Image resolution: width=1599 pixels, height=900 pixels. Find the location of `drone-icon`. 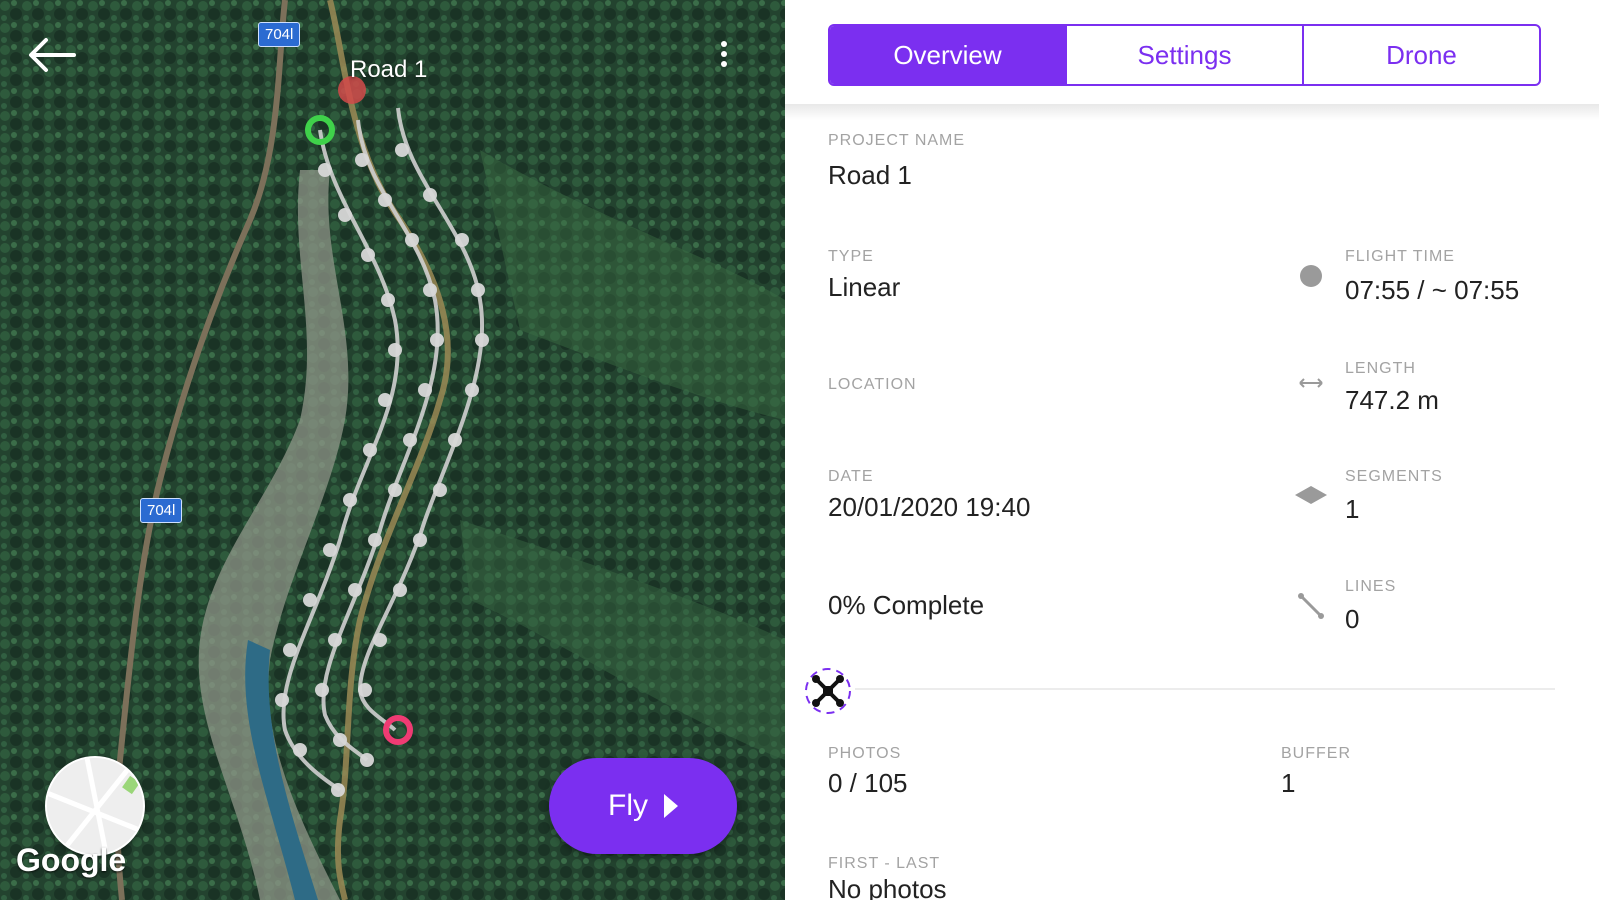

drone-icon is located at coordinates (828, 691).